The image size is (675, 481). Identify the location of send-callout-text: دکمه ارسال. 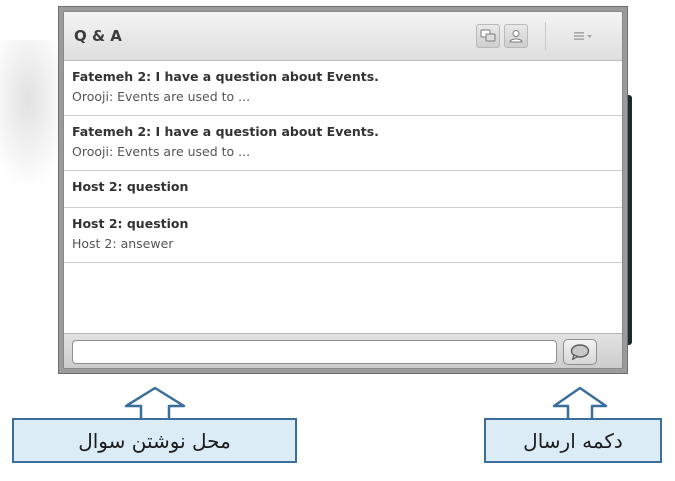
(573, 440).